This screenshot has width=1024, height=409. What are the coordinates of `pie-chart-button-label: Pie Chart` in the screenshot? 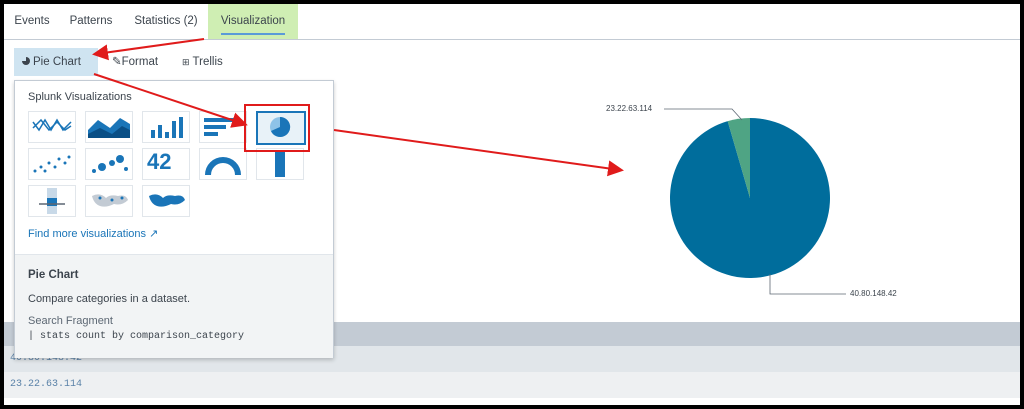 It's located at (57, 62).